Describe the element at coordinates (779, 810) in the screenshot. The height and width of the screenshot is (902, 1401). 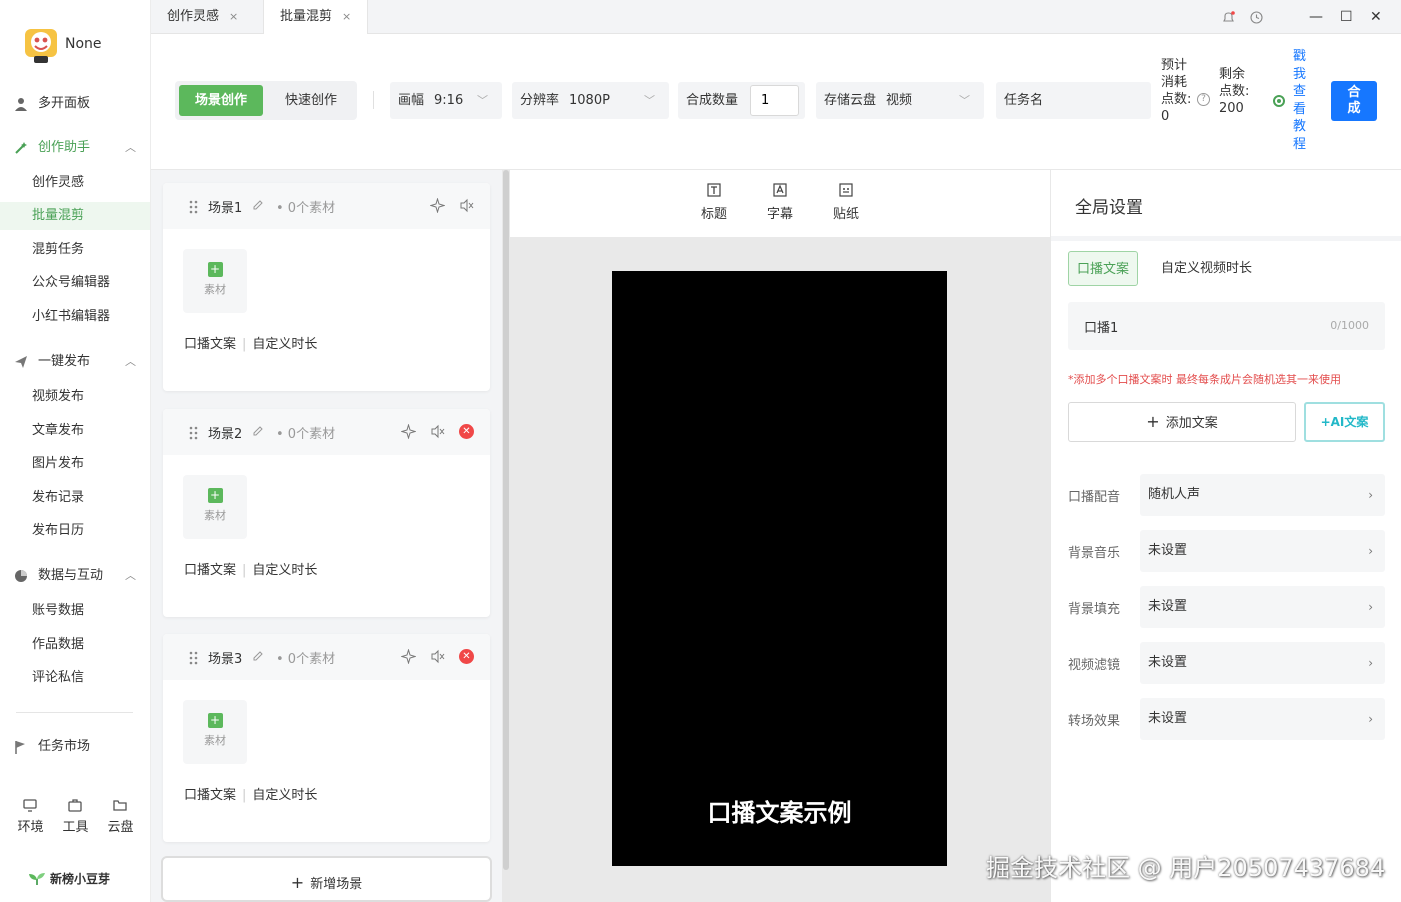
I see `preview-caption: 口播文案示例` at that location.